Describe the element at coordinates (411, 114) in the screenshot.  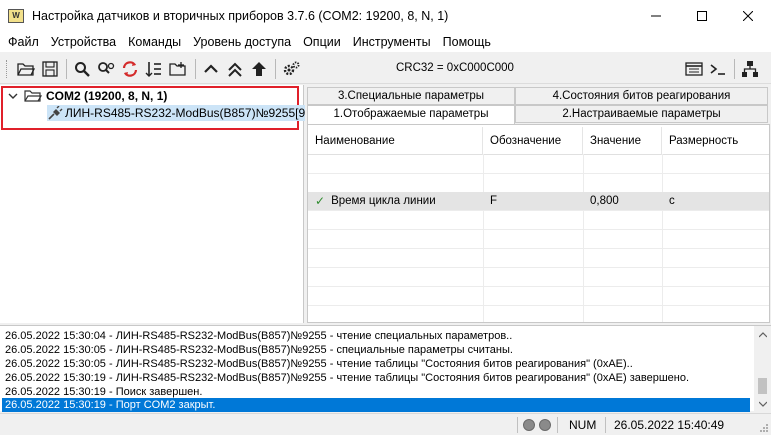
I see `tab-displayed-params: 1.Отображаемые параметры` at that location.